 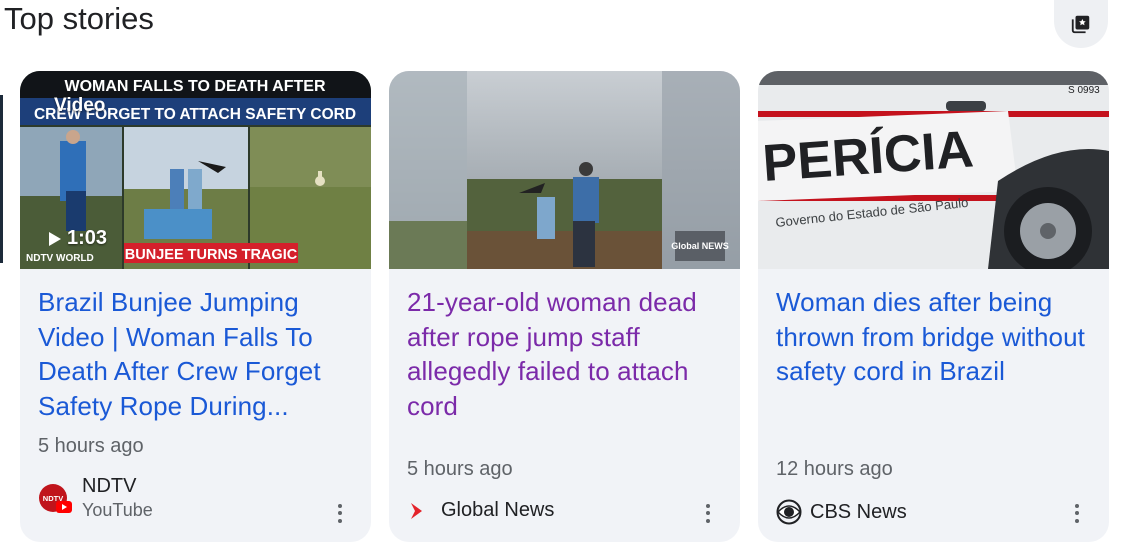 I want to click on add-to-collection-button, so click(x=1081, y=24).